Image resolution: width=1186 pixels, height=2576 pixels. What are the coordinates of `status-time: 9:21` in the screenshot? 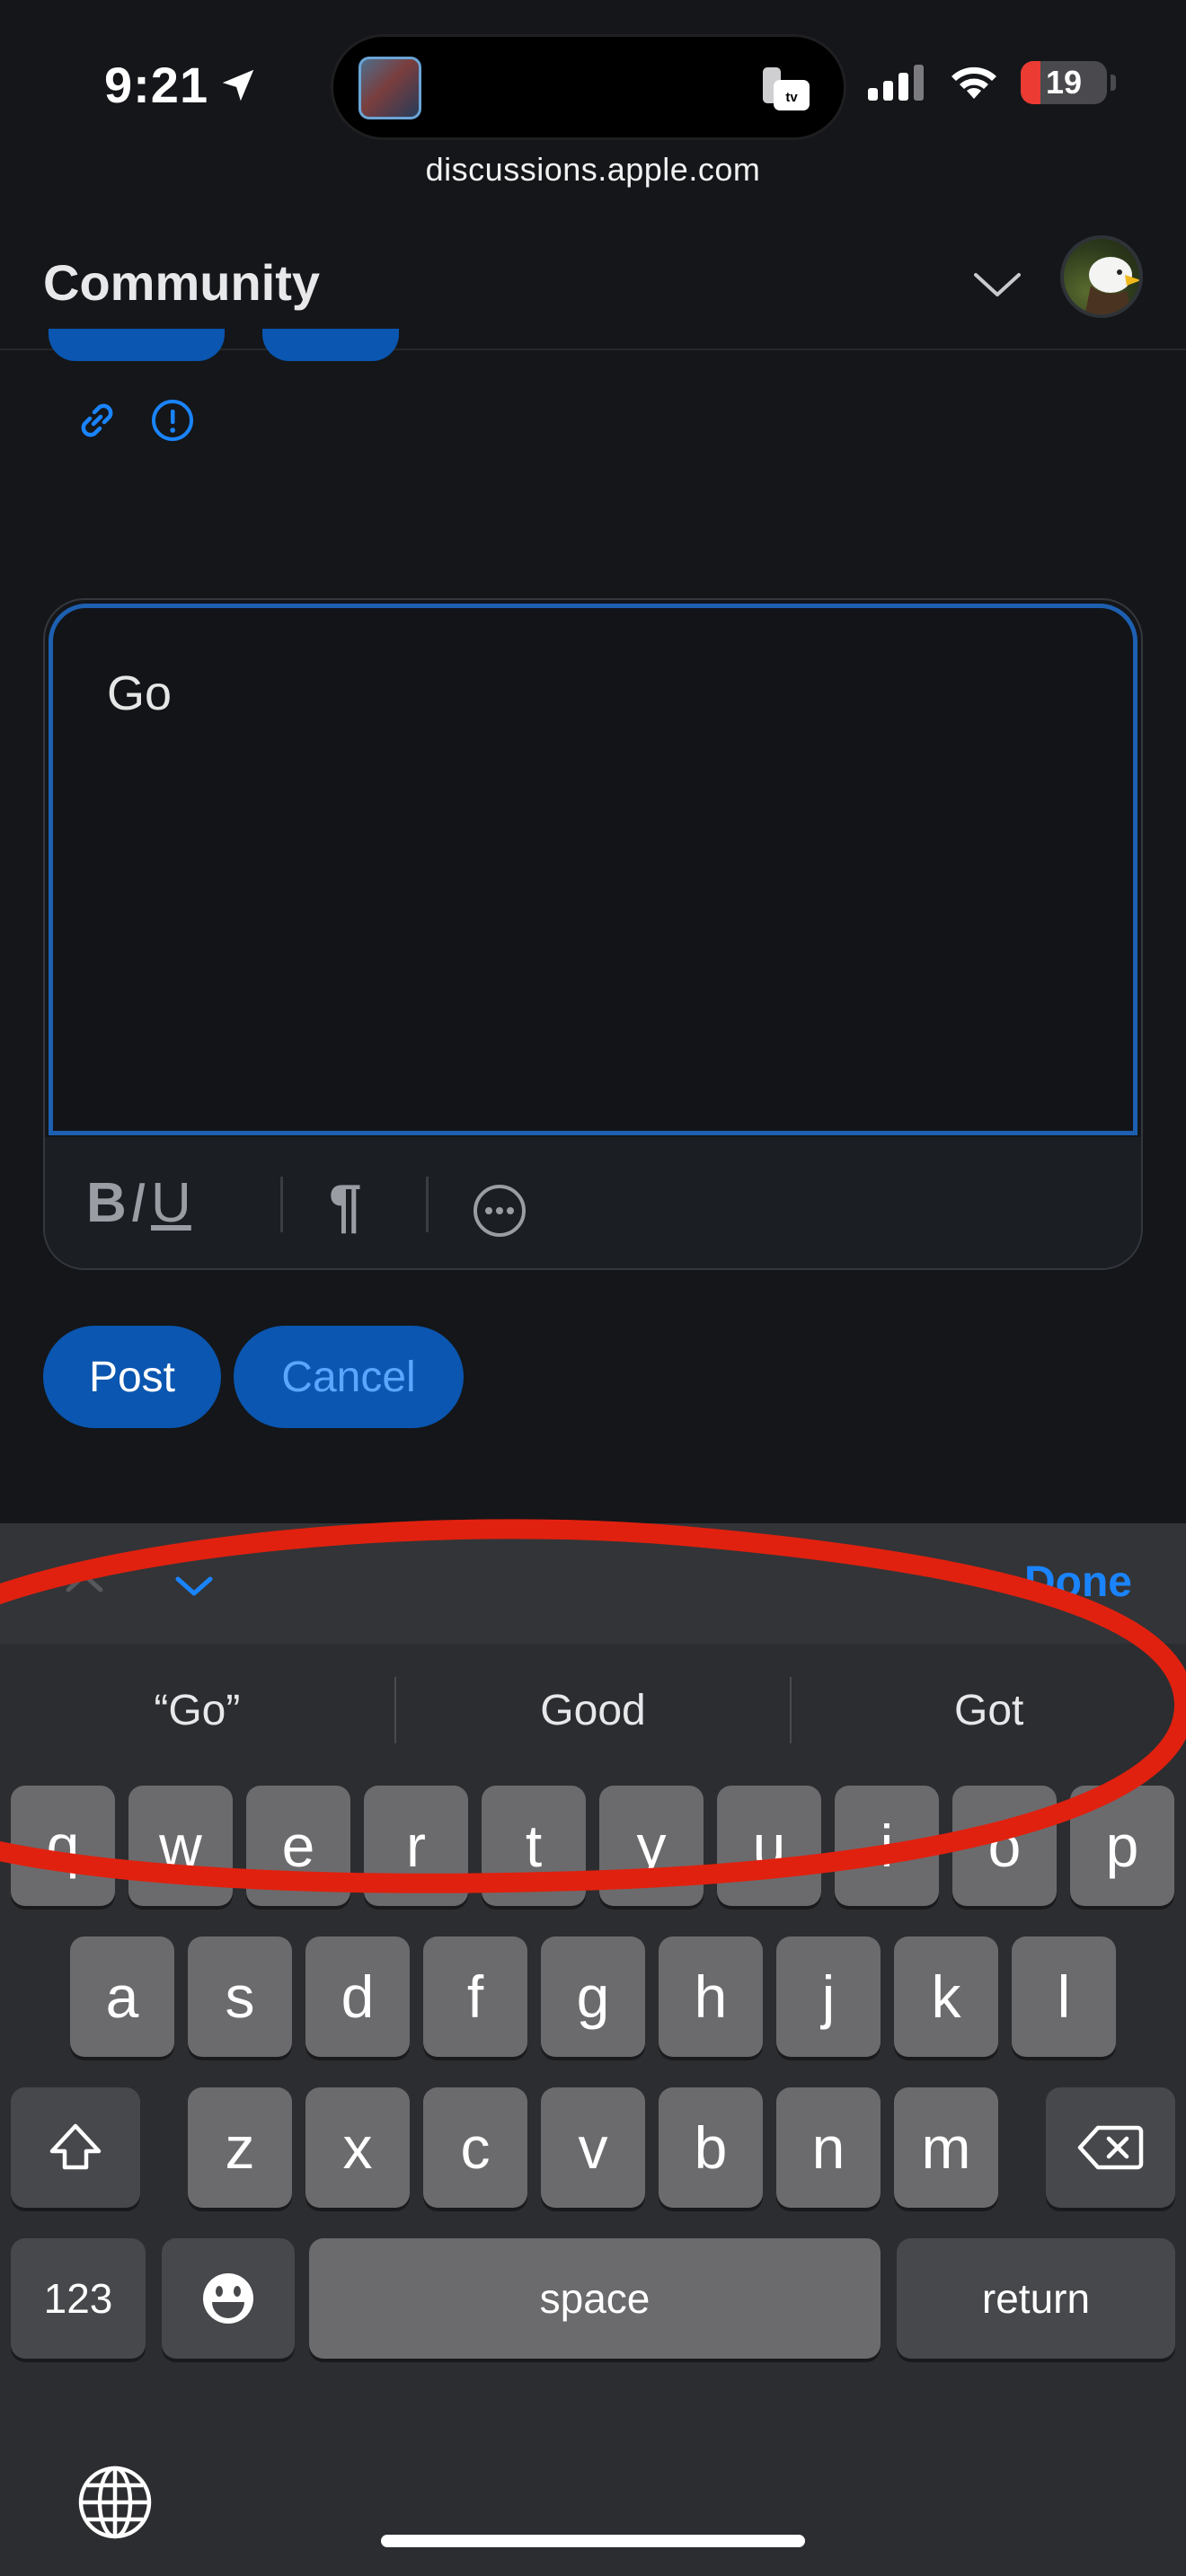 It's located at (181, 85).